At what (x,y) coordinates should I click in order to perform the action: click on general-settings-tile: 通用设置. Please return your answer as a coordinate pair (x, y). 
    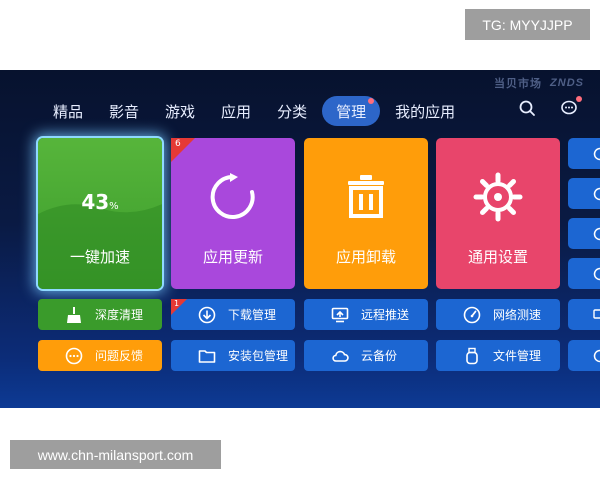
    Looking at the image, I should click on (498, 213).